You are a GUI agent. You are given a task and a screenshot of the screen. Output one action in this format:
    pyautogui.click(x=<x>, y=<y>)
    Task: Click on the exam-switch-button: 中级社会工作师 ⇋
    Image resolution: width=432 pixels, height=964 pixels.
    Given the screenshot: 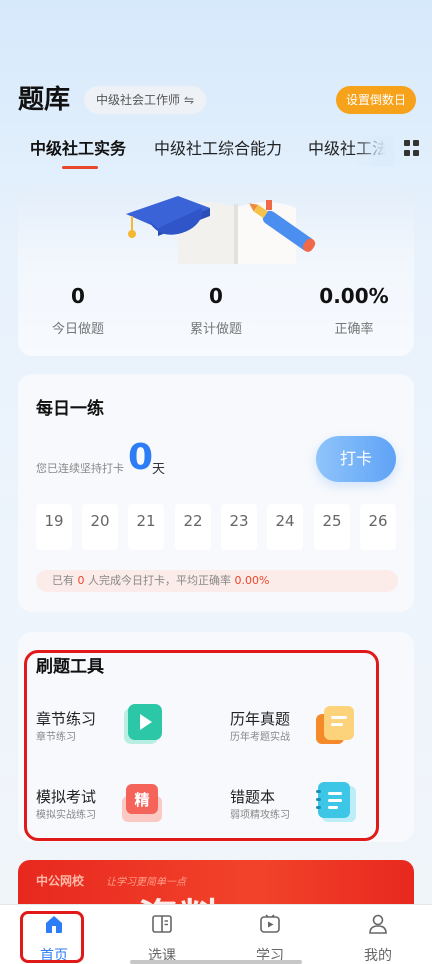 What is the action you would take?
    pyautogui.click(x=145, y=100)
    